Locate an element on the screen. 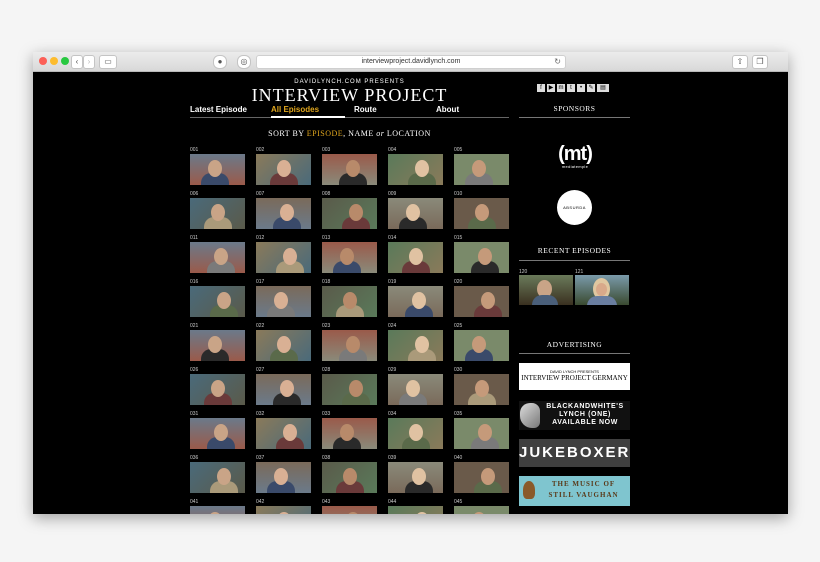 The width and height of the screenshot is (820, 562). recent-episode-120: 120 is located at coordinates (546, 287).